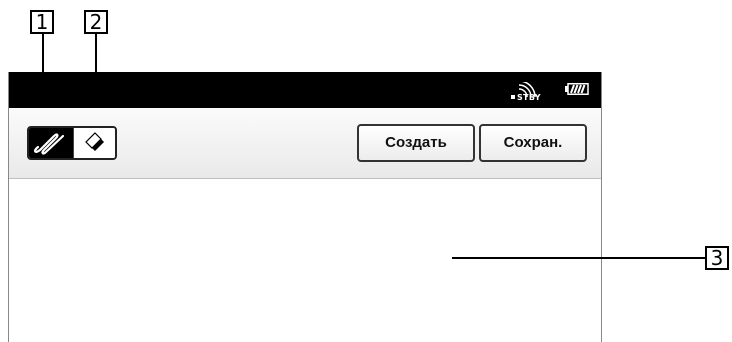 The width and height of the screenshot is (732, 342). I want to click on tool-selector, so click(72, 143).